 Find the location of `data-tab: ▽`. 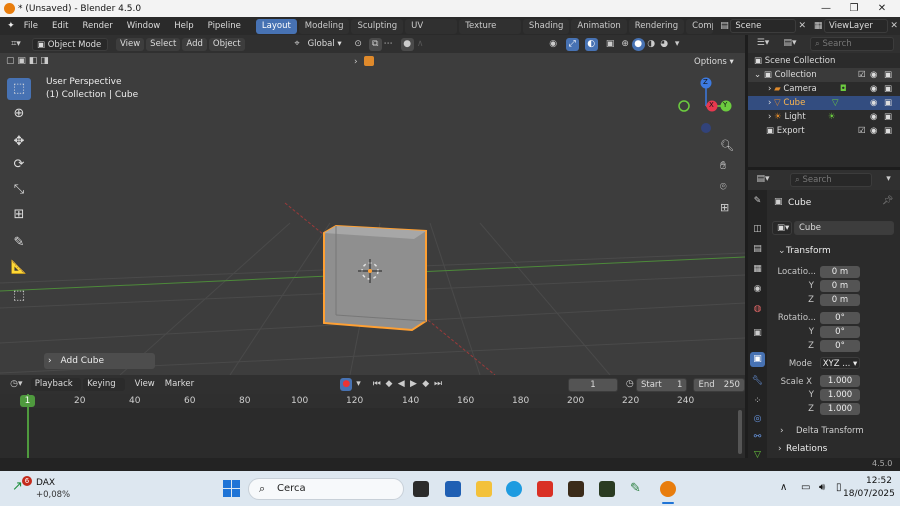

data-tab: ▽ is located at coordinates (757, 454).